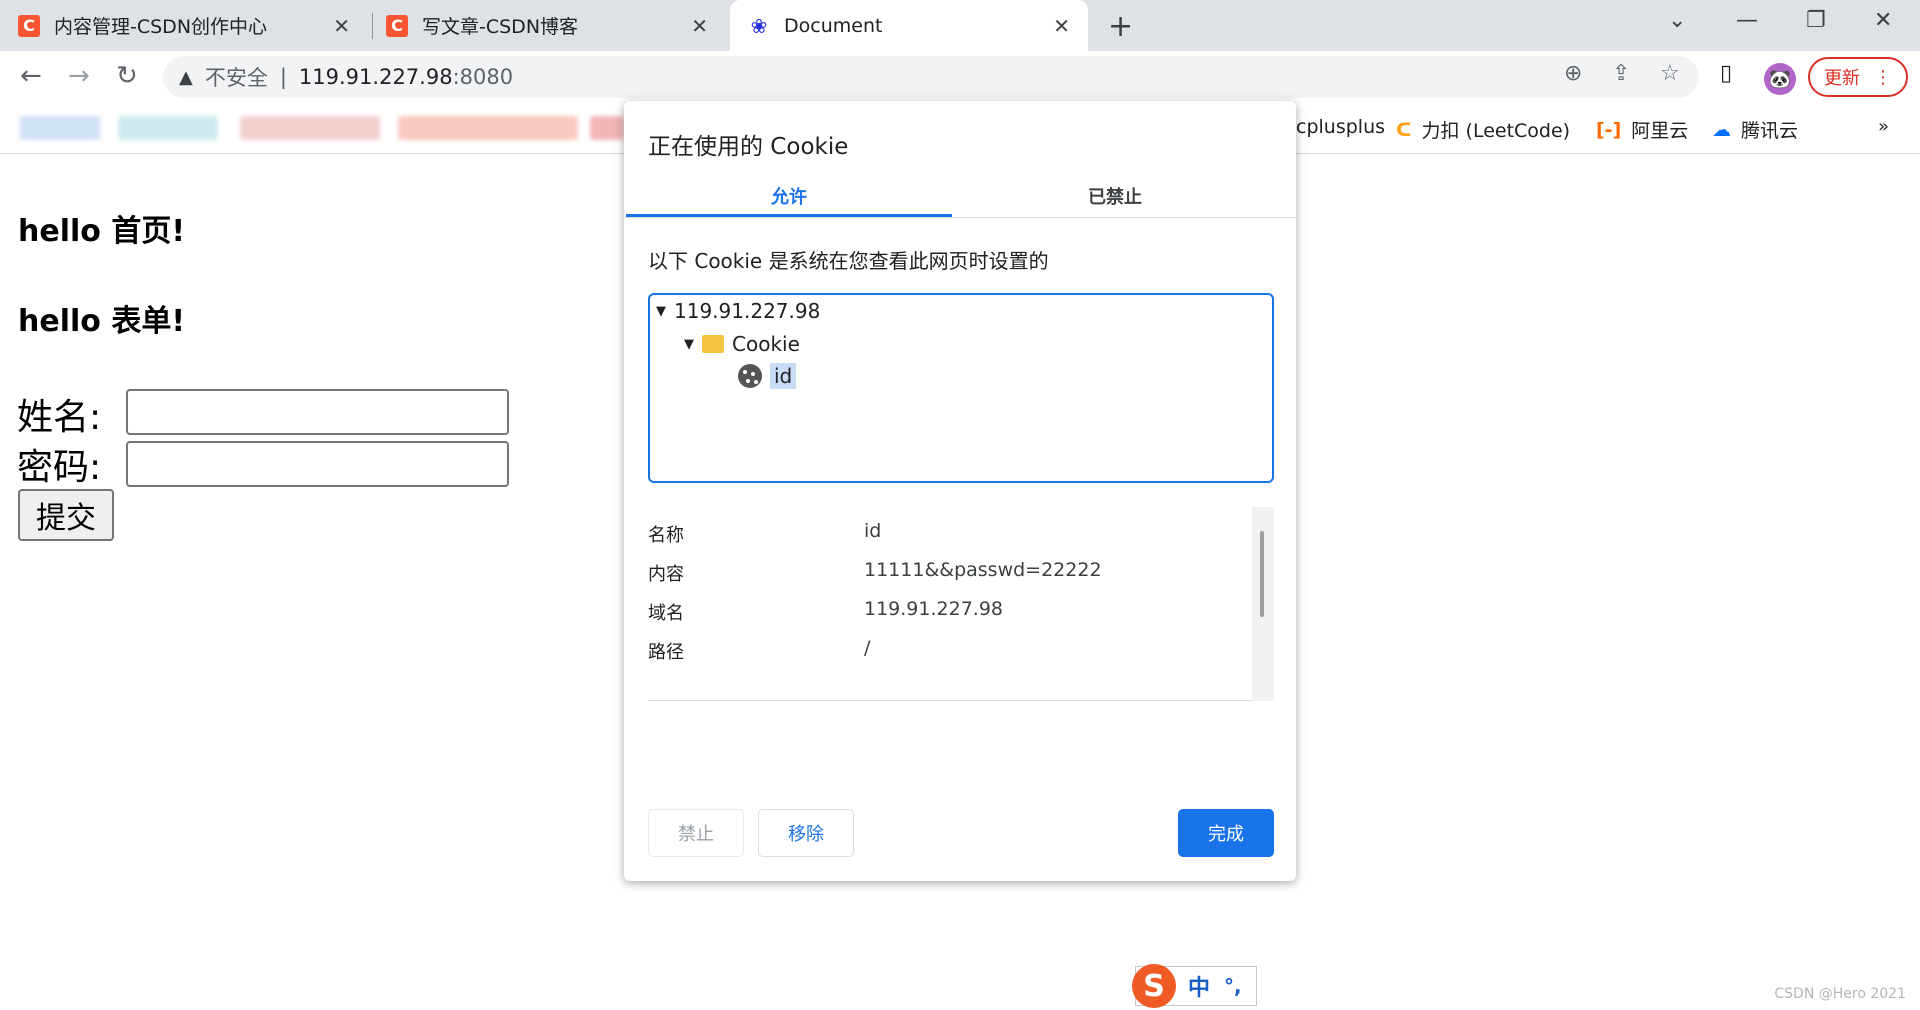 The image size is (1920, 1010). I want to click on name-label: 姓名:, so click(59, 417).